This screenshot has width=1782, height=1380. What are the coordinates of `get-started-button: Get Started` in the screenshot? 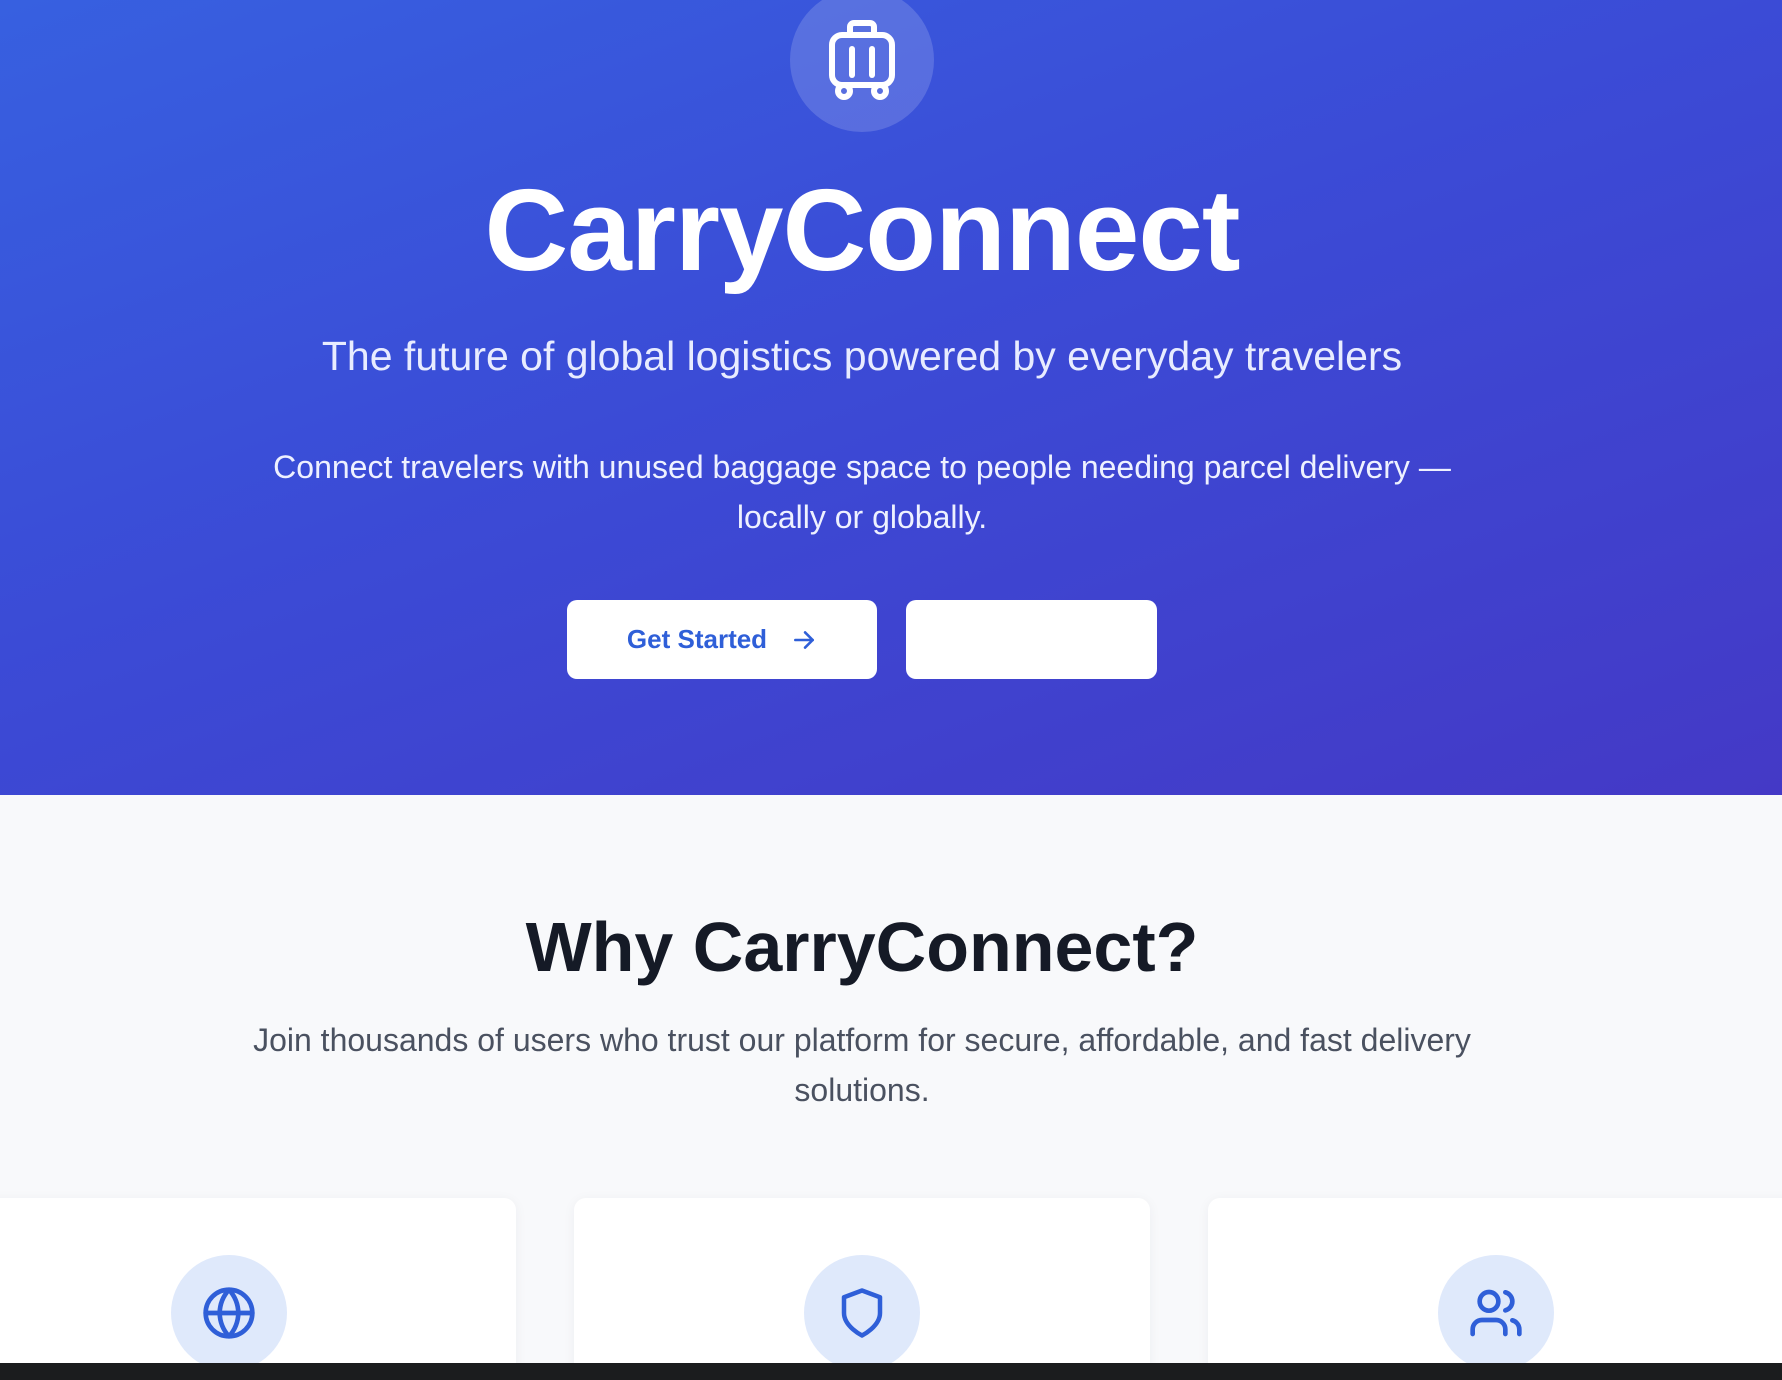 It's located at (722, 639).